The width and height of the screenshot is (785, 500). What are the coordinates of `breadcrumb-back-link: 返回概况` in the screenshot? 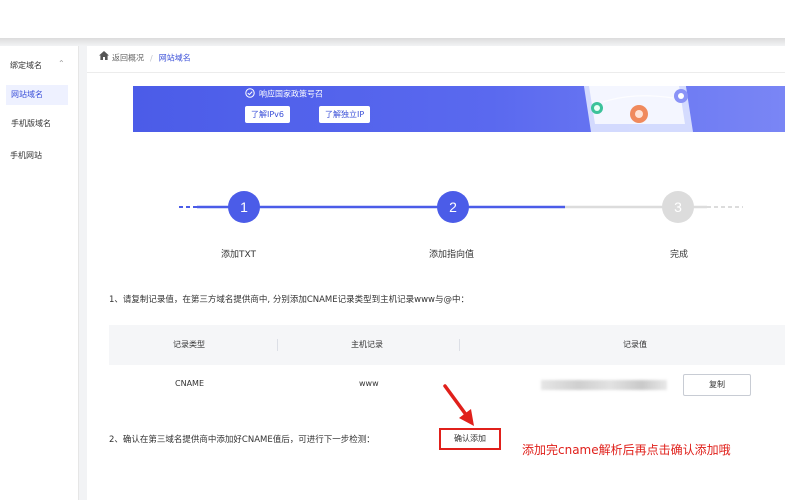 It's located at (128, 58).